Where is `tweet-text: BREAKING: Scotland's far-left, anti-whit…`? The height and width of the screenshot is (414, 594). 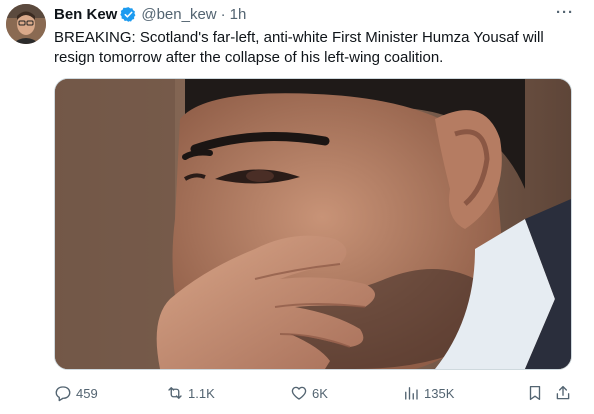
tweet-text: BREAKING: Scotland's far-left, anti-whit… is located at coordinates (299, 47).